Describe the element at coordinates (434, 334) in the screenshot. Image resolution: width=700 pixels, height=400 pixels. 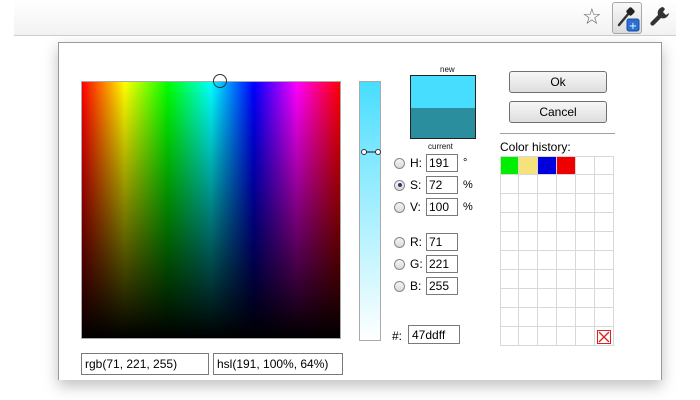
I see `hex-input` at that location.